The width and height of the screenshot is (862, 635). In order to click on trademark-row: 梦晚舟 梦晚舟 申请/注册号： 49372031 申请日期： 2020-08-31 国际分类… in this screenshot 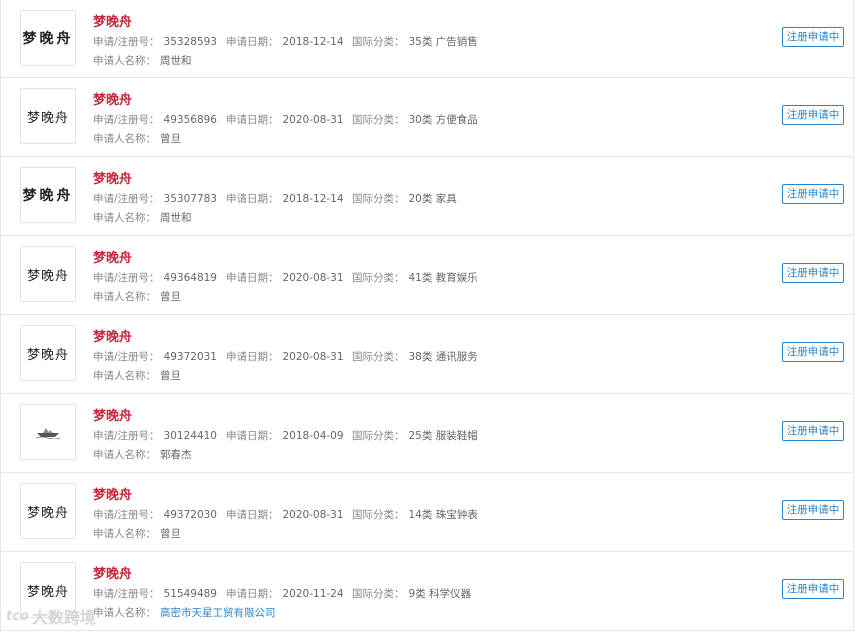, I will do `click(427, 354)`.